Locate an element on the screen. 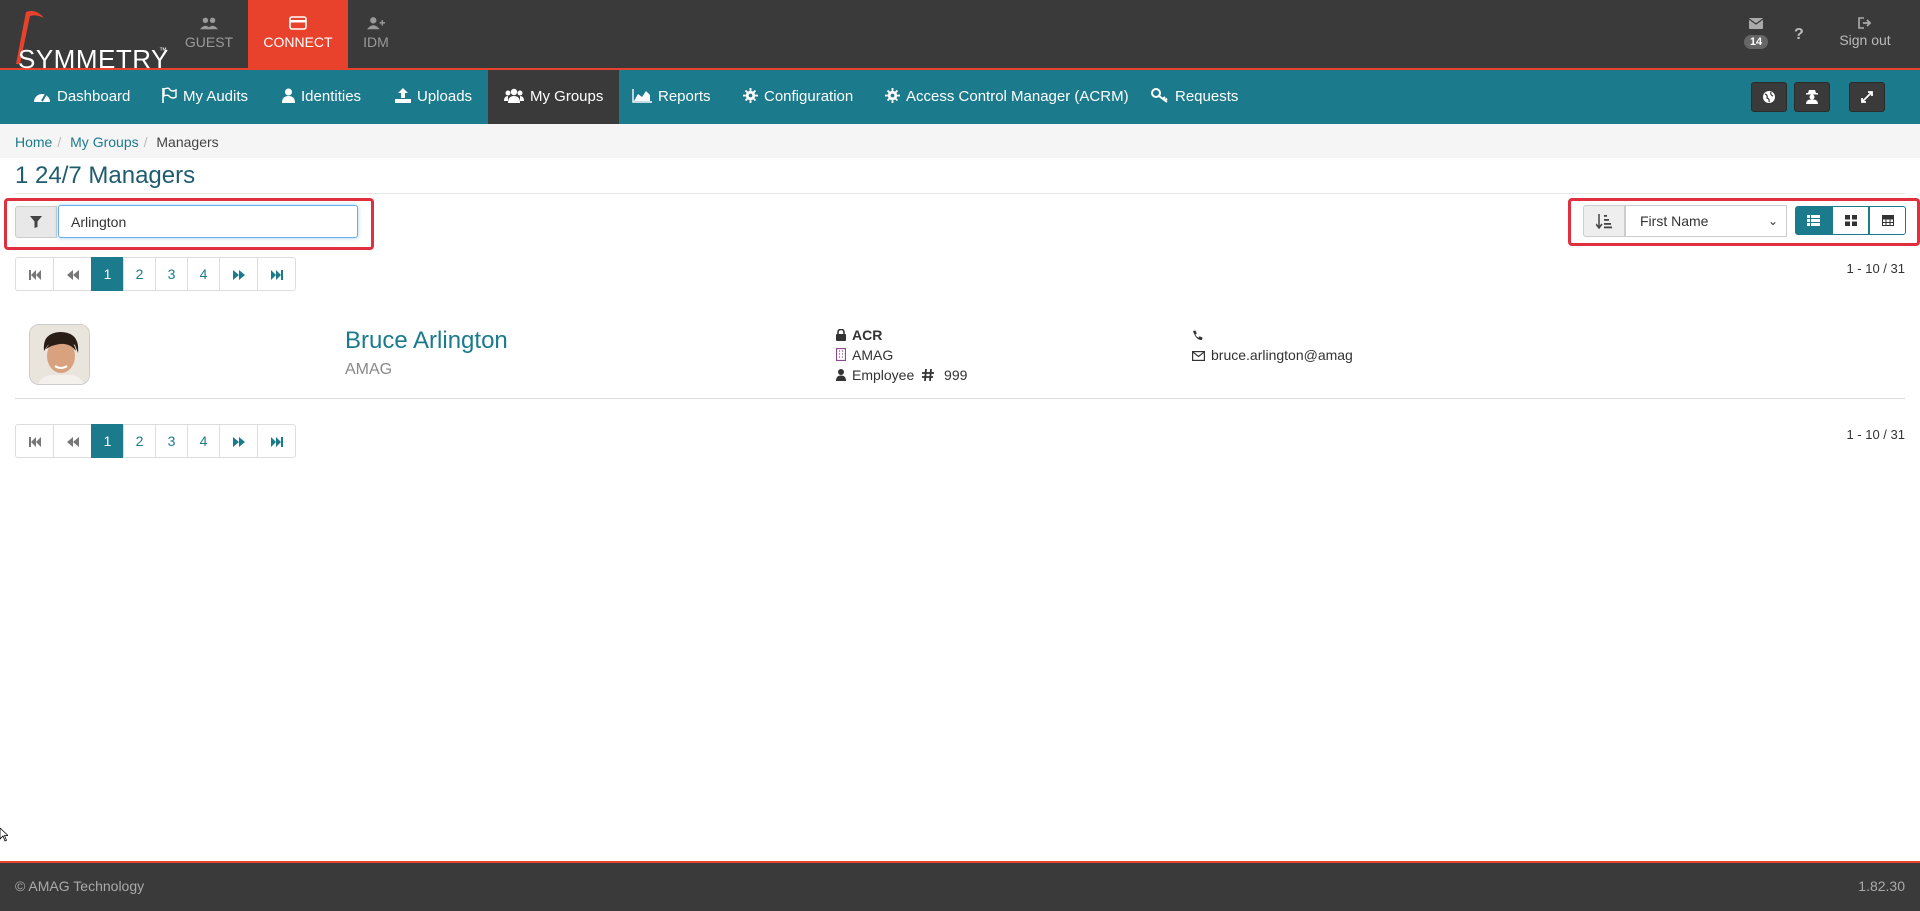 Image resolution: width=1920 pixels, height=911 pixels. user-secret-icon is located at coordinates (1812, 97).